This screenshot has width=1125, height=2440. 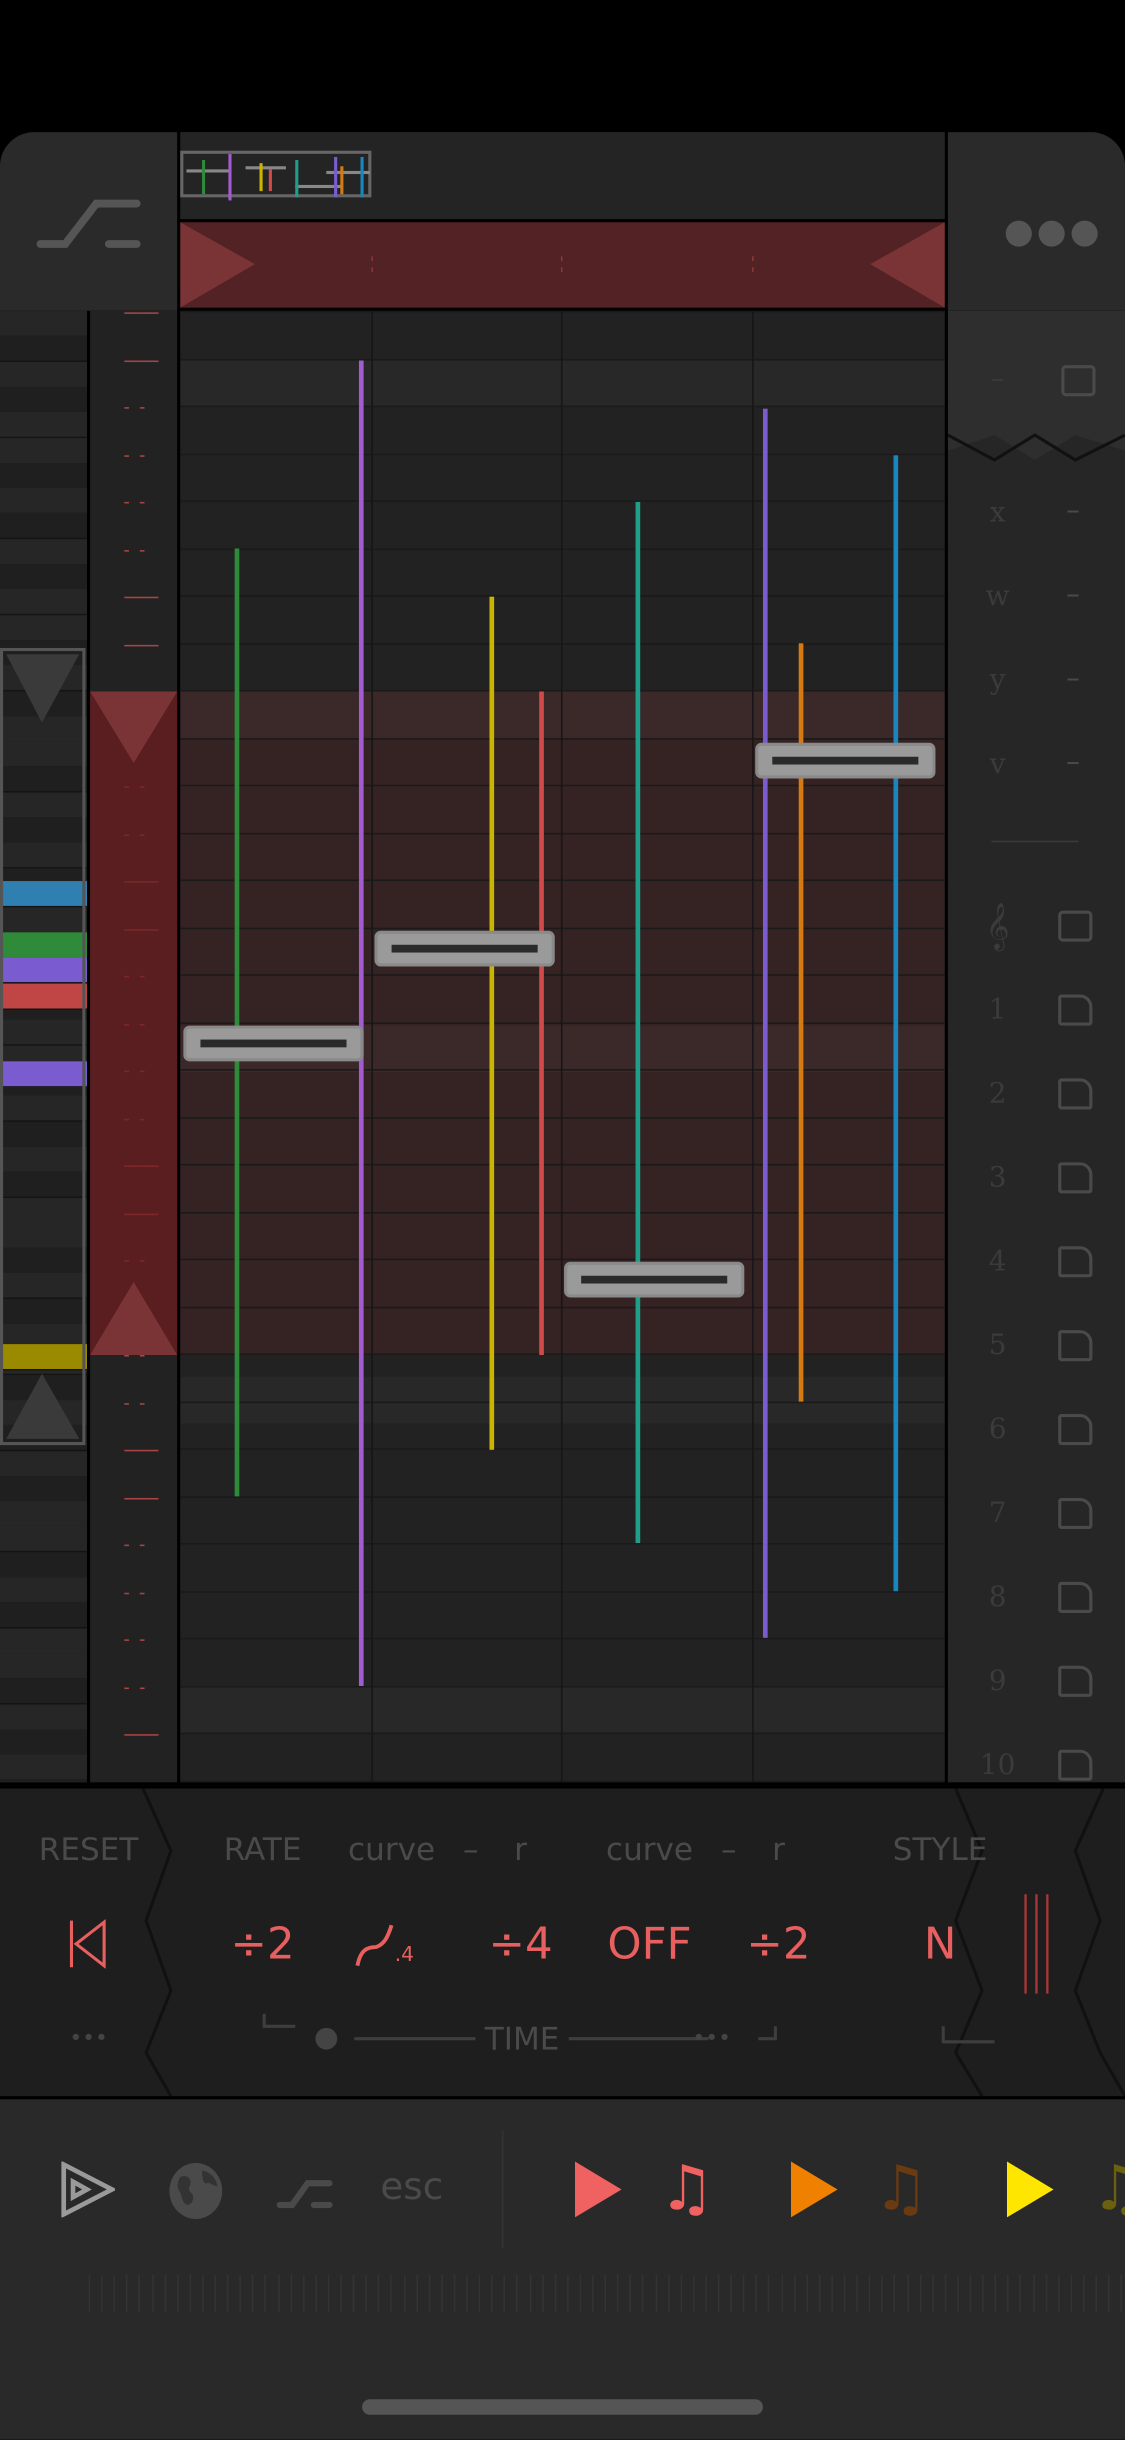 What do you see at coordinates (1073, 678) in the screenshot?
I see `param-value-y: –` at bounding box center [1073, 678].